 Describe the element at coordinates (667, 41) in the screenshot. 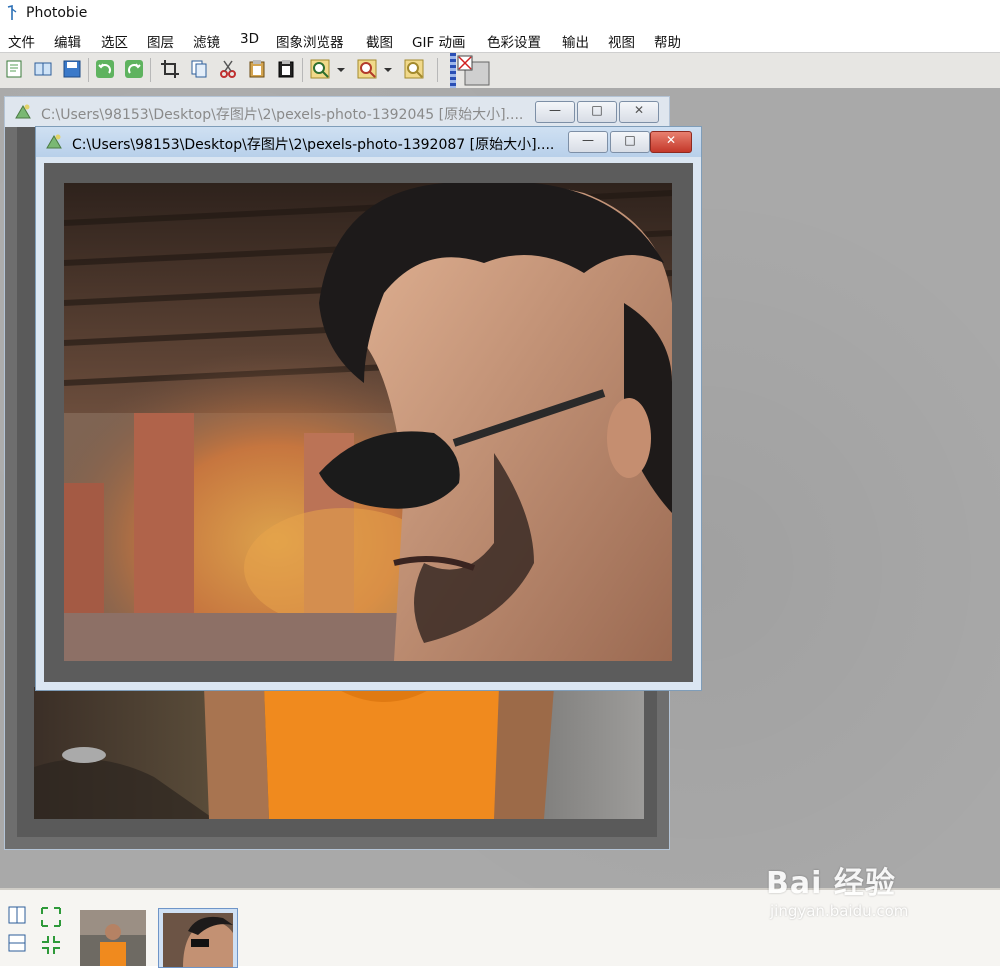

I see `menu-help: 帮助` at that location.